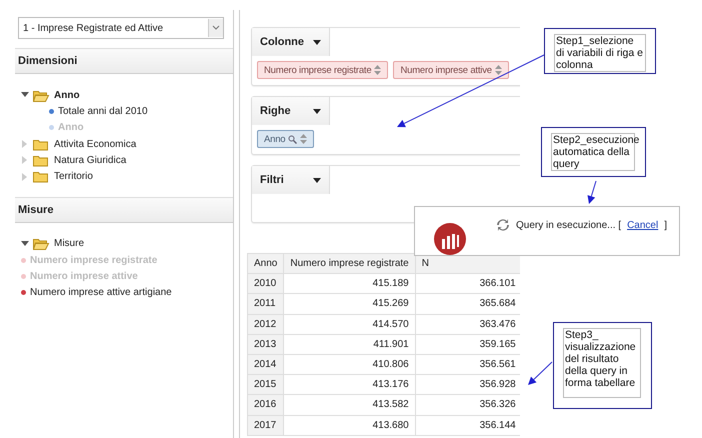 The height and width of the screenshot is (438, 702). I want to click on row-header: 2013, so click(266, 344).